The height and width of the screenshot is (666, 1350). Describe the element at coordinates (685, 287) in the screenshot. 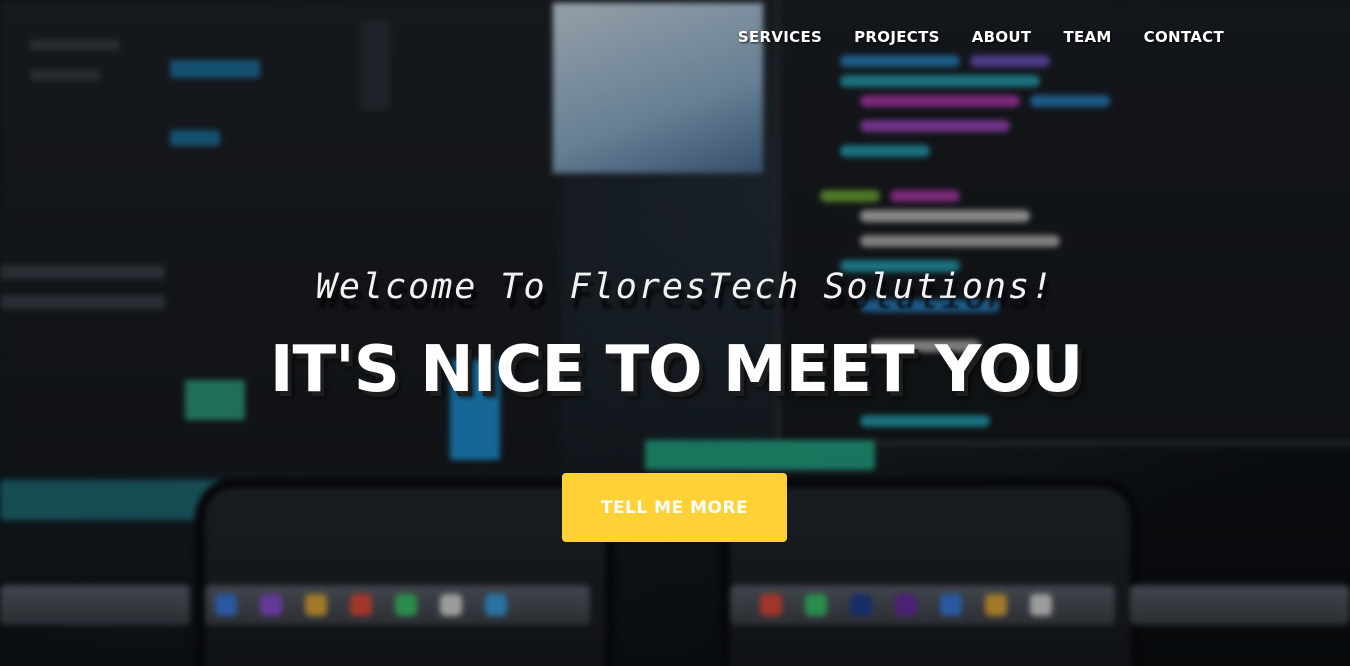

I see `hero-lead: Welcome To FloresTech Solutions!` at that location.